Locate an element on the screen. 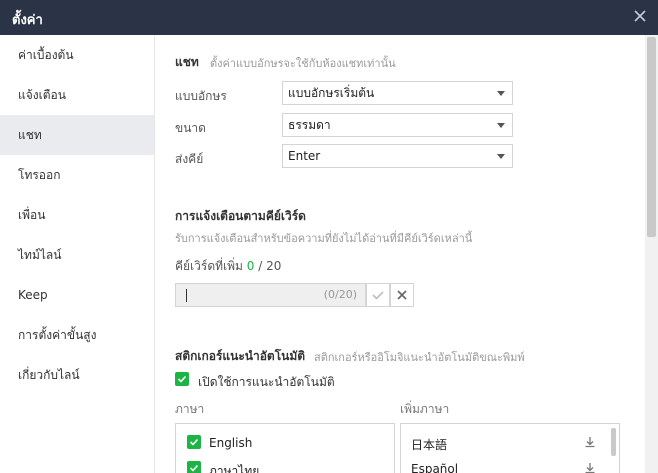 The image size is (658, 473). sidebar-item-keep: Keep is located at coordinates (77, 295).